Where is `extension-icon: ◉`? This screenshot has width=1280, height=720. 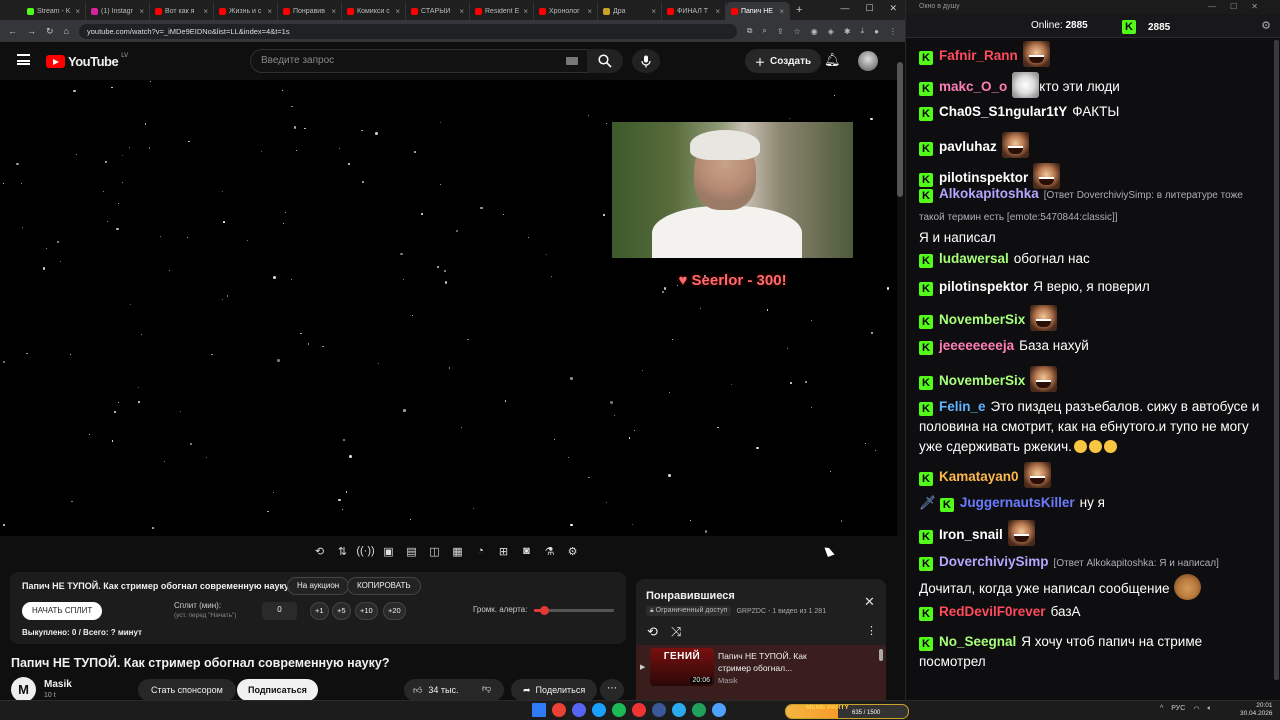 extension-icon: ◉ is located at coordinates (814, 31).